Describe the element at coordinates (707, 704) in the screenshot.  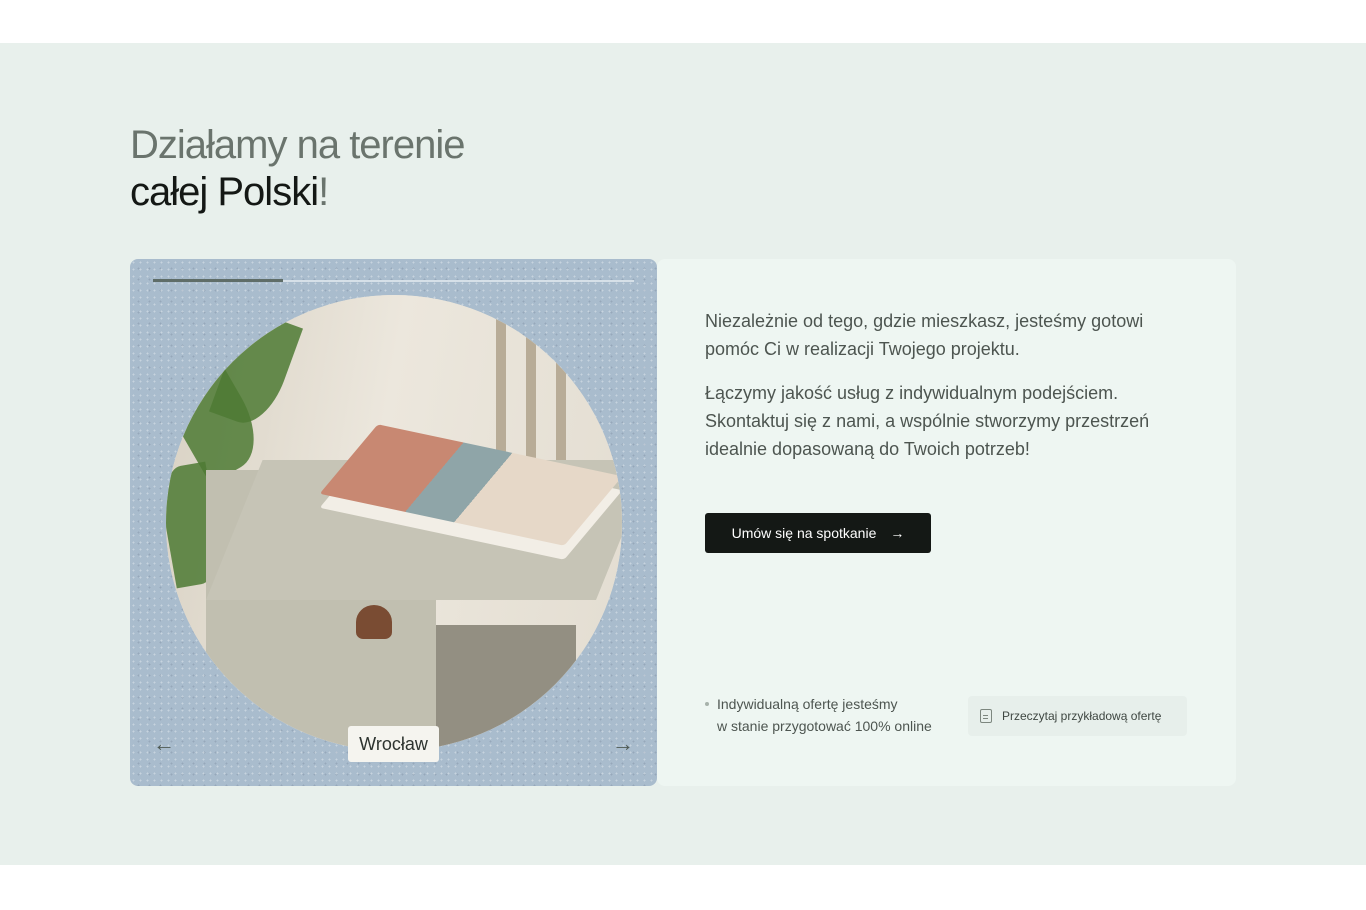
I see `bullet-dot-icon` at that location.